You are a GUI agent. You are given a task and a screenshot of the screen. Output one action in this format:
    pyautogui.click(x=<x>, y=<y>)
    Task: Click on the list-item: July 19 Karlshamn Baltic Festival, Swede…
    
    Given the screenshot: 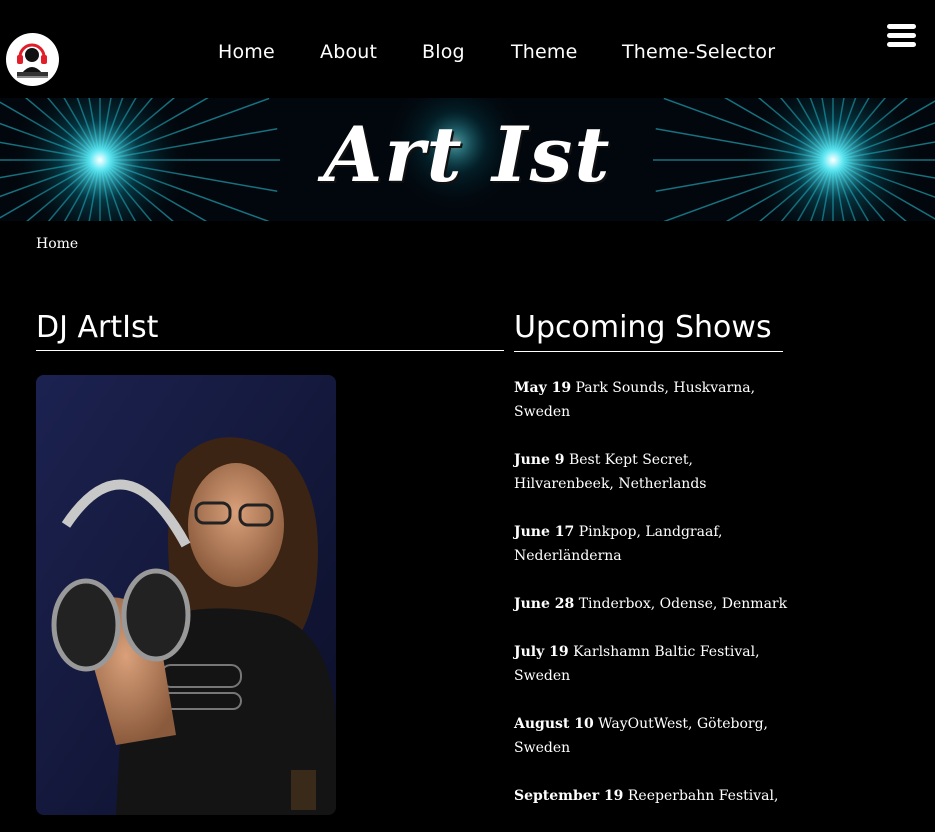 What is the action you would take?
    pyautogui.click(x=651, y=664)
    